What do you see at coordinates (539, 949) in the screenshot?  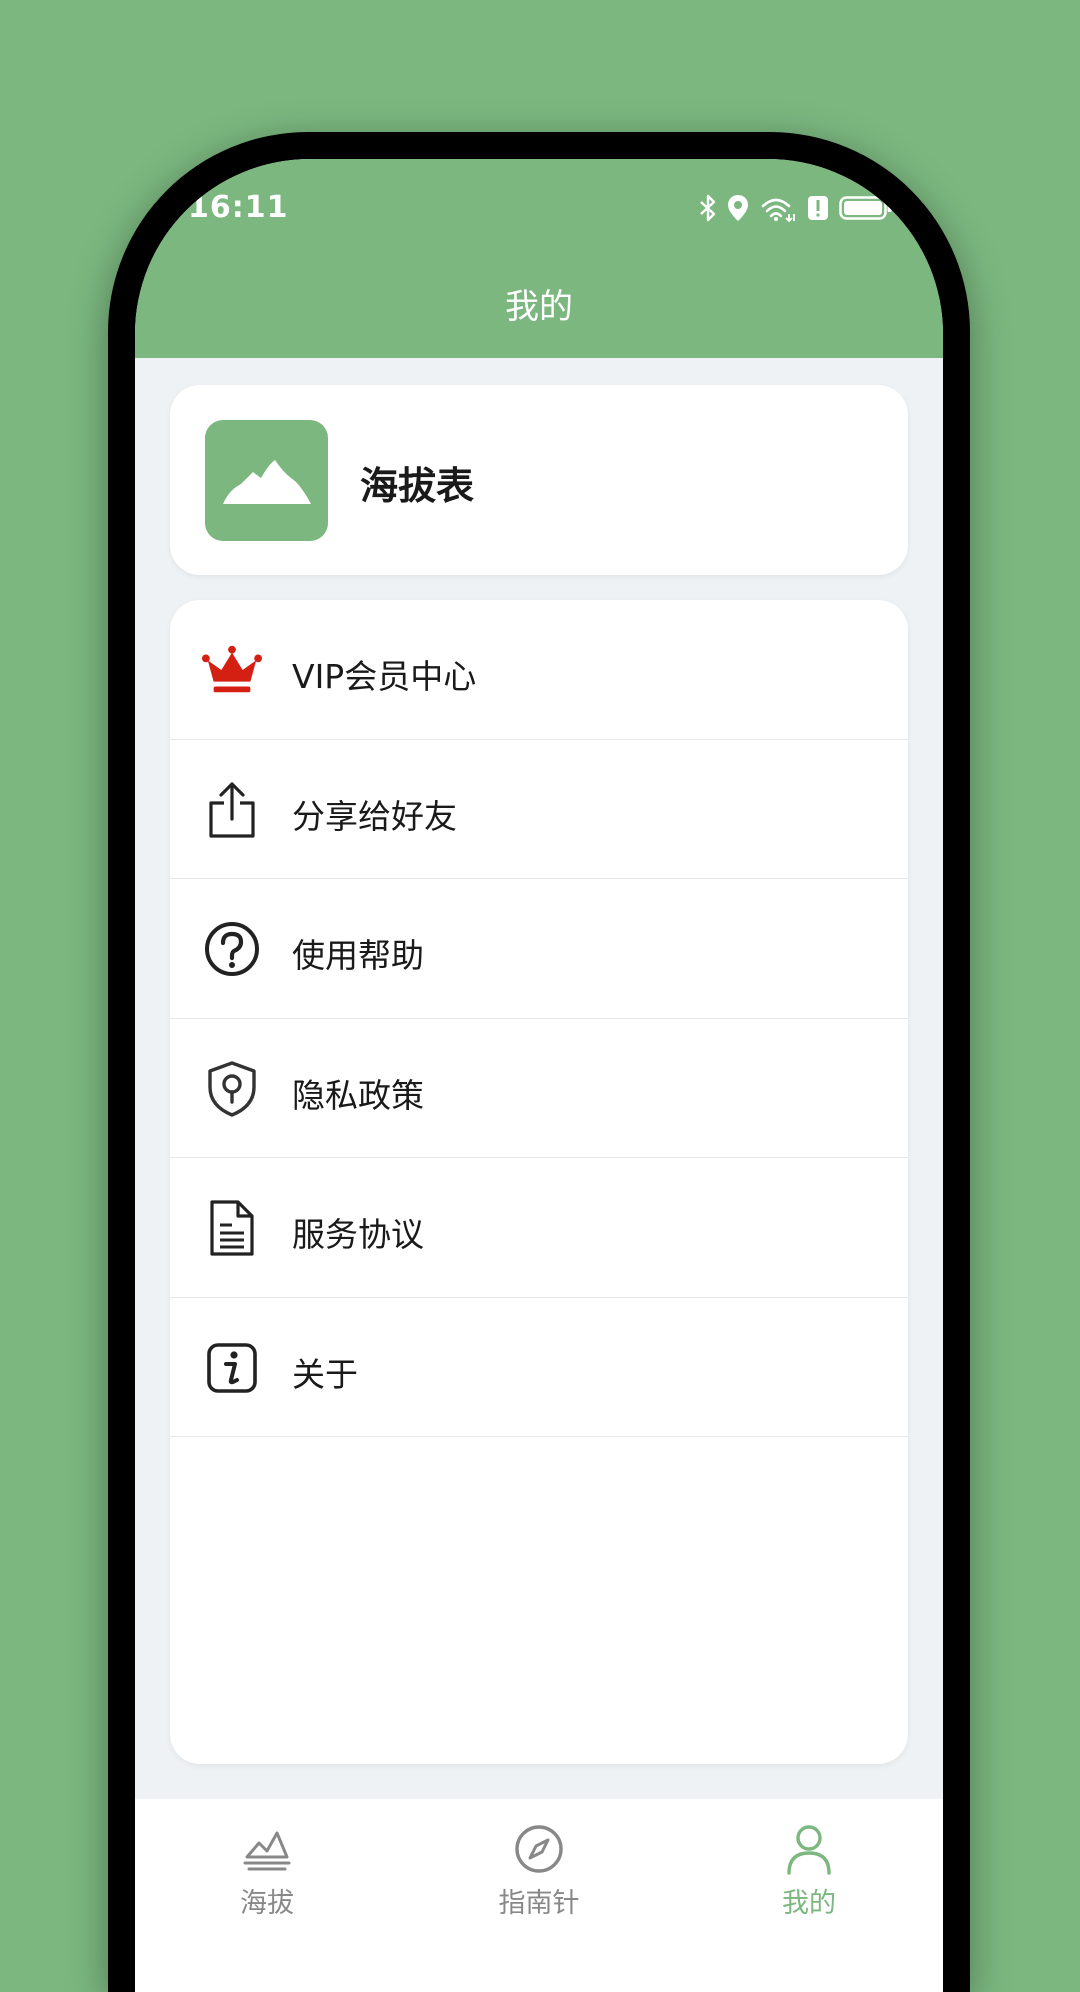 I see `menu-item-help: 使用帮助` at bounding box center [539, 949].